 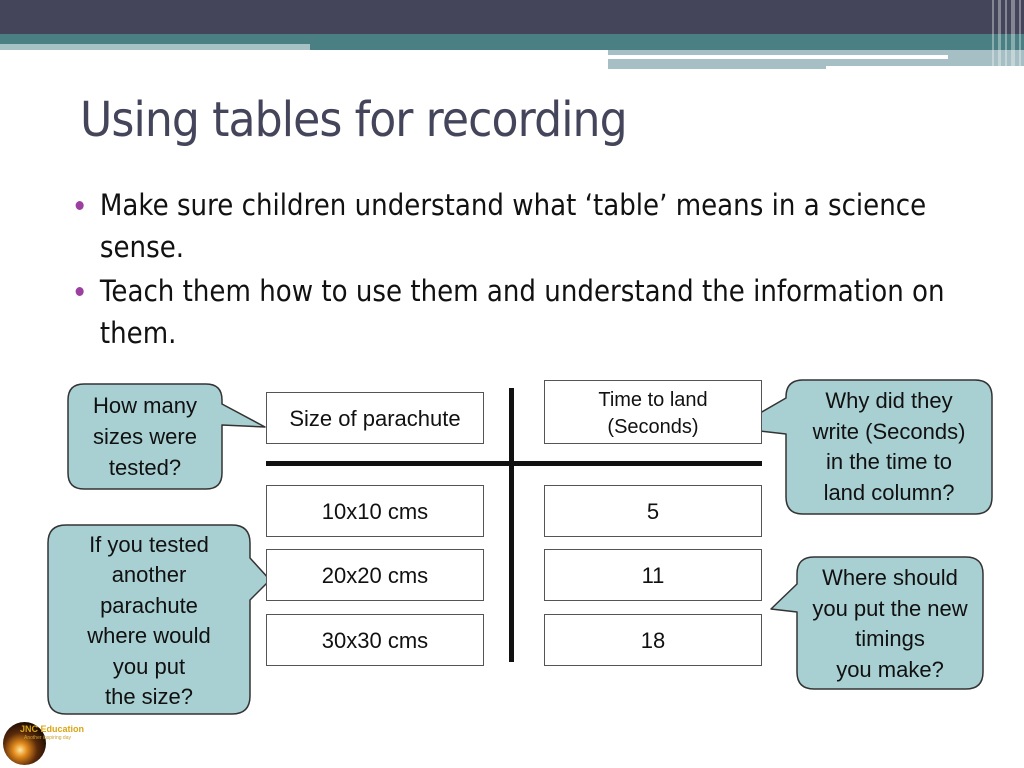 What do you see at coordinates (145, 467) in the screenshot?
I see `callout-line: tested?` at bounding box center [145, 467].